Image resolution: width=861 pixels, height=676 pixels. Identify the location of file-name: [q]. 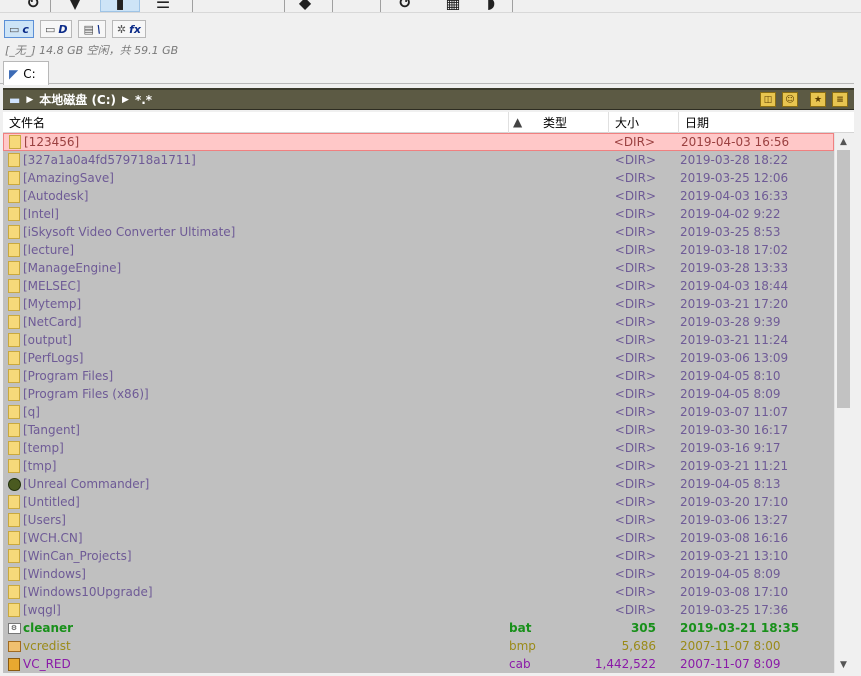
(31, 412).